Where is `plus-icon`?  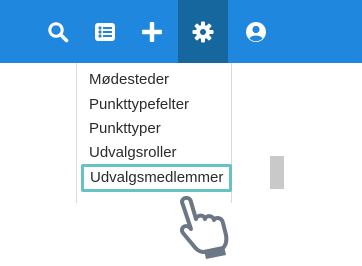
plus-icon is located at coordinates (152, 31).